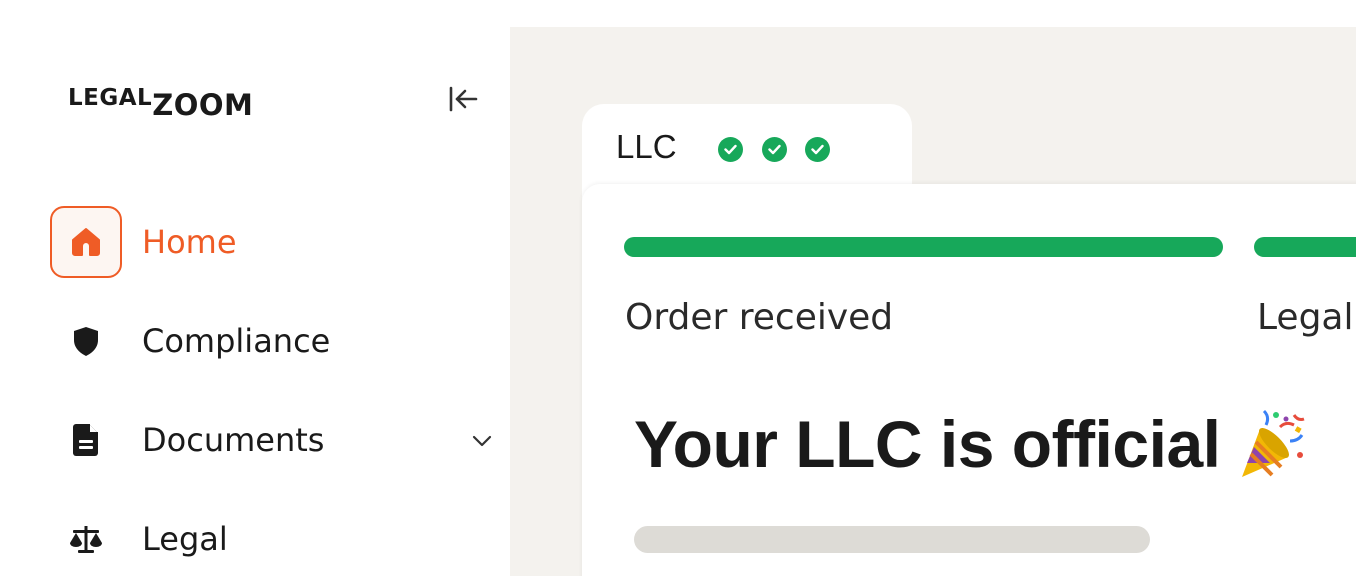  I want to click on shield-icon, so click(86, 341).